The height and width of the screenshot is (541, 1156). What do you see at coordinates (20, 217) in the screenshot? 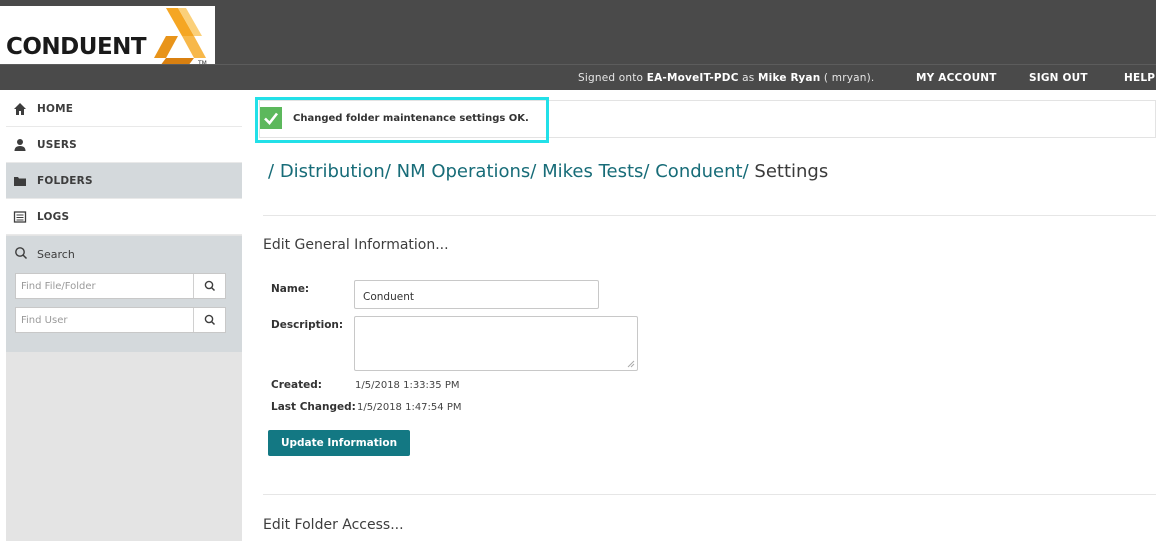
I see `list-icon` at bounding box center [20, 217].